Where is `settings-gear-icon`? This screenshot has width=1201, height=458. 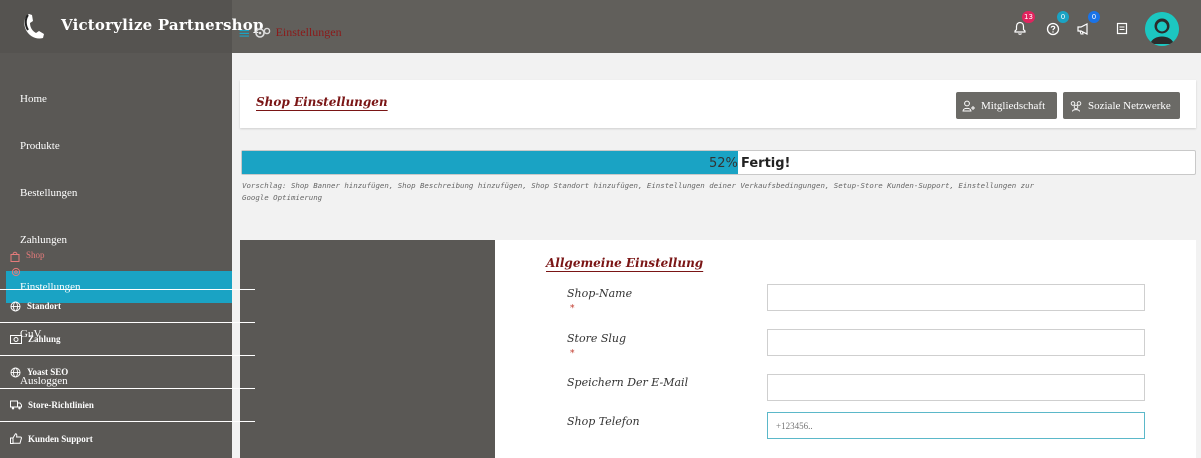 settings-gear-icon is located at coordinates (16, 272).